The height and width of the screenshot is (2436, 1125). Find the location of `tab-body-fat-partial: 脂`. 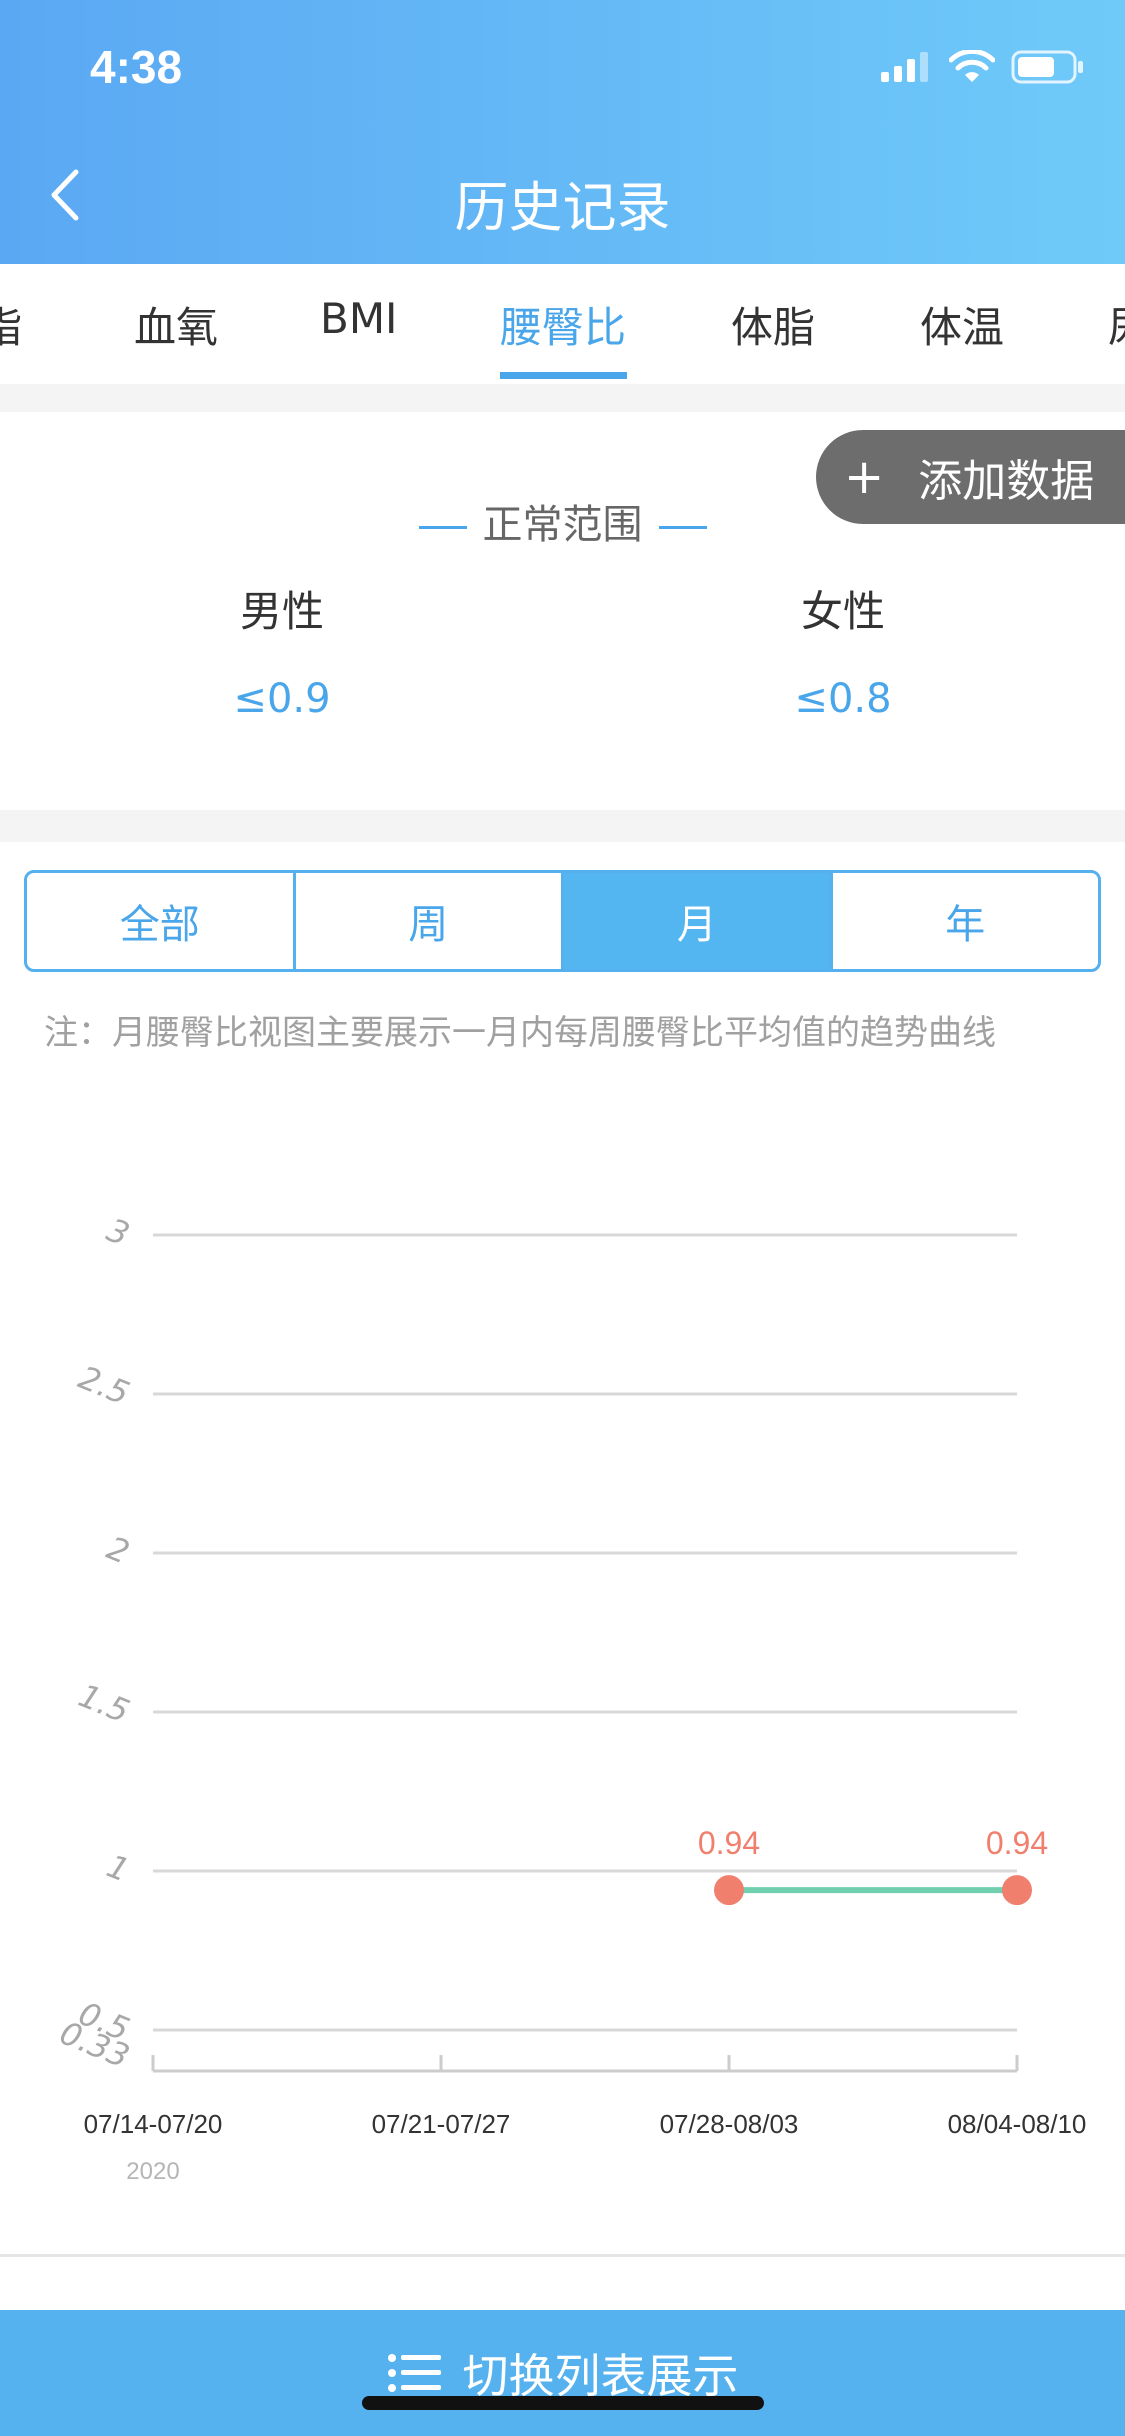

tab-body-fat-partial: 脂 is located at coordinates (11, 324).